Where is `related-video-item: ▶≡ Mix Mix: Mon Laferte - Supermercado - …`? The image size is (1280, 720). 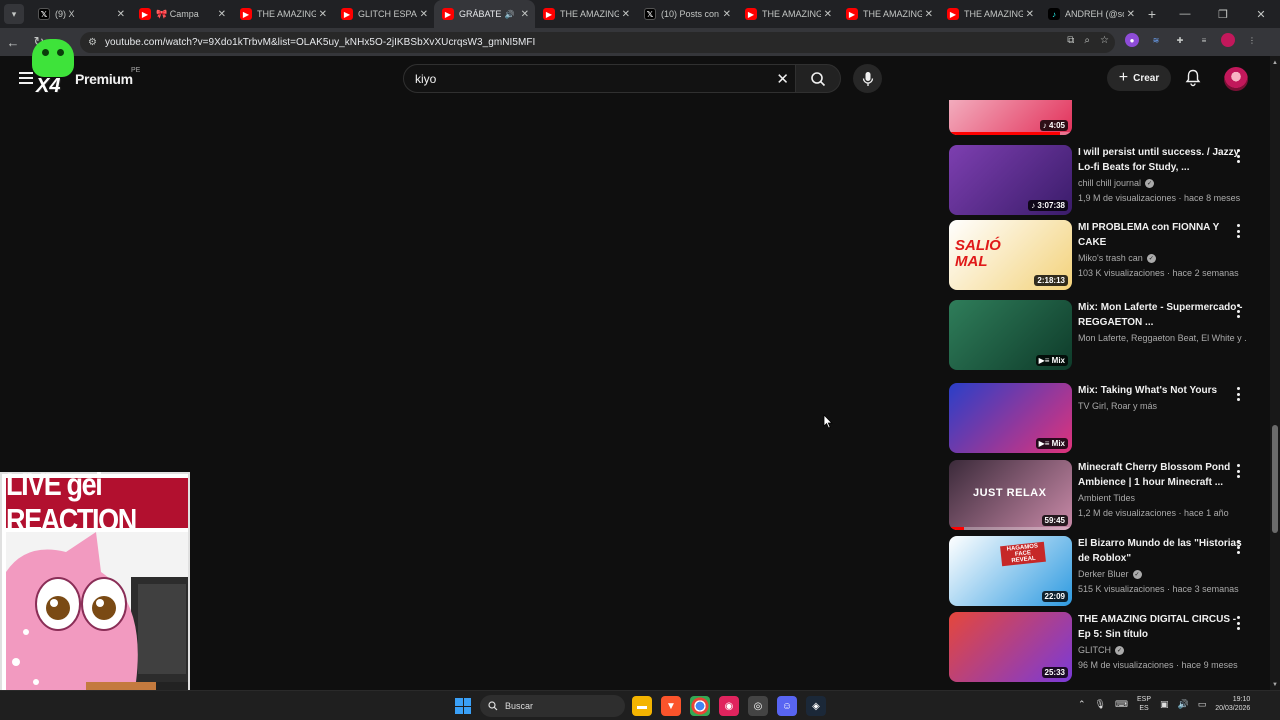
related-video-item: ▶≡ Mix Mix: Mon Laferte - Supermercado - … is located at coordinates (1105, 335).